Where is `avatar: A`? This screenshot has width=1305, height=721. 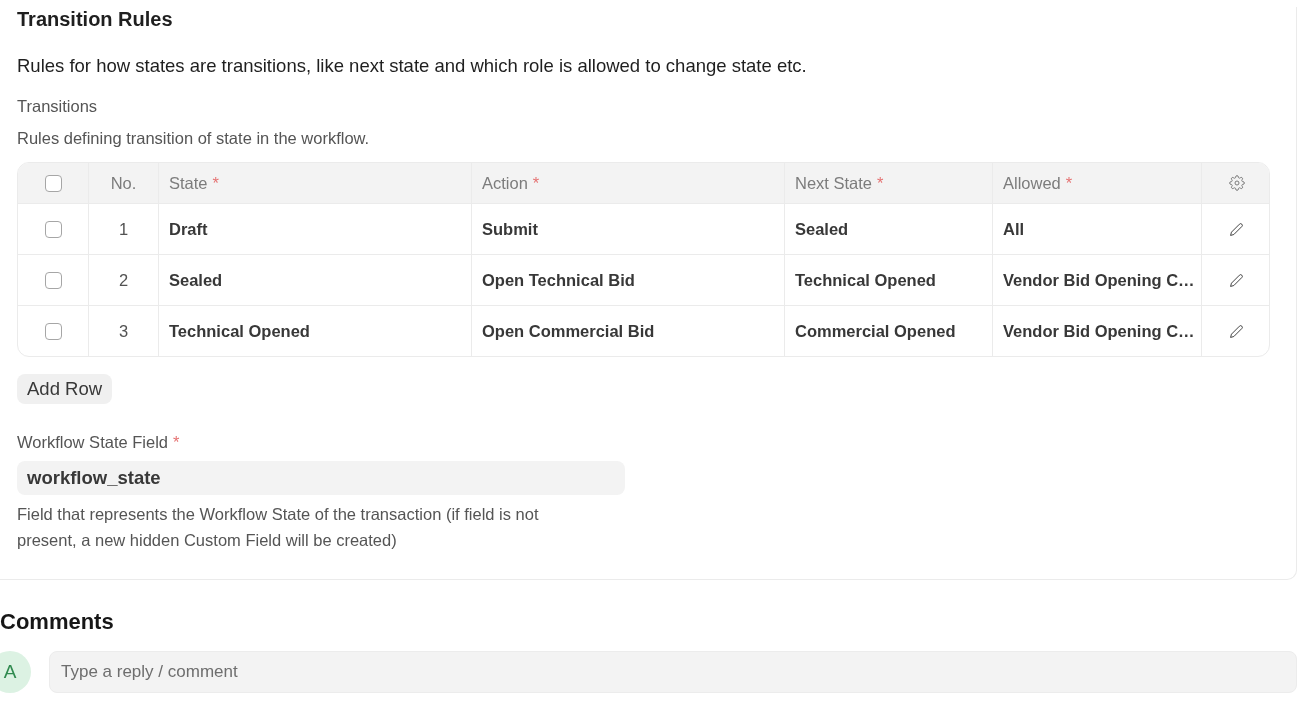 avatar: A is located at coordinates (15, 672).